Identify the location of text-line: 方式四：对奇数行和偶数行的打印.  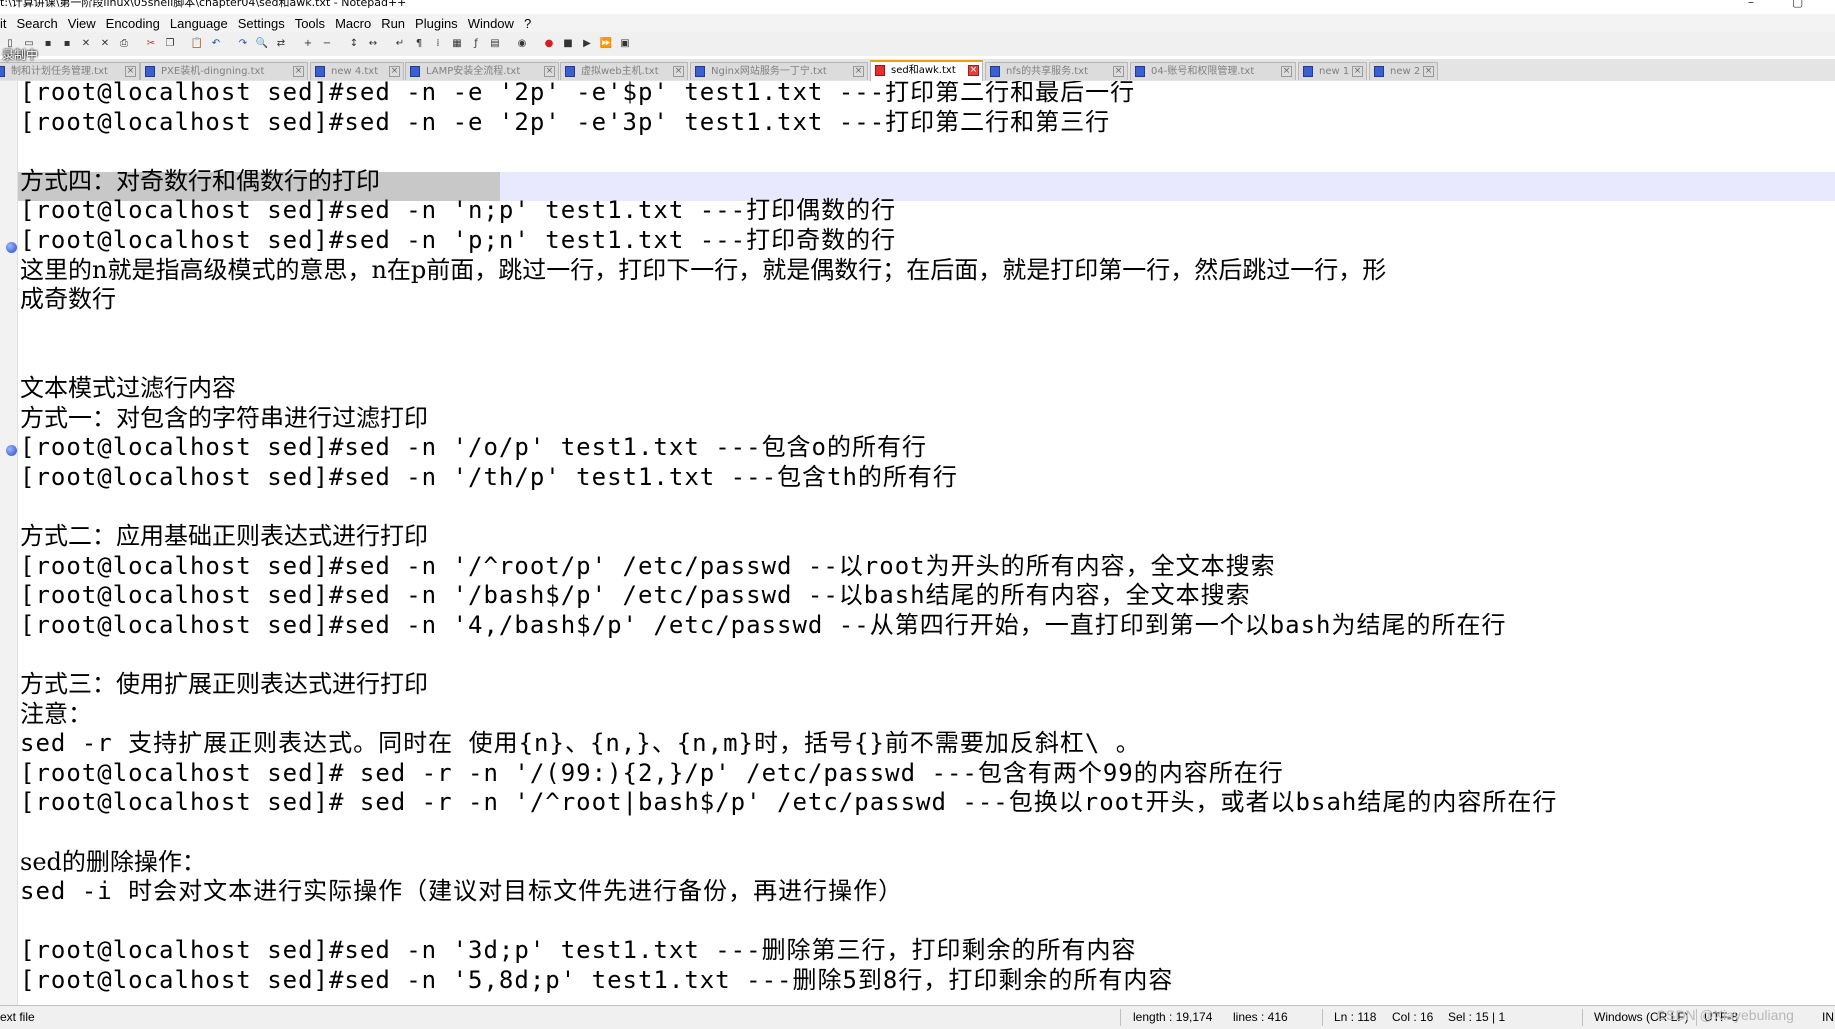
(200, 181).